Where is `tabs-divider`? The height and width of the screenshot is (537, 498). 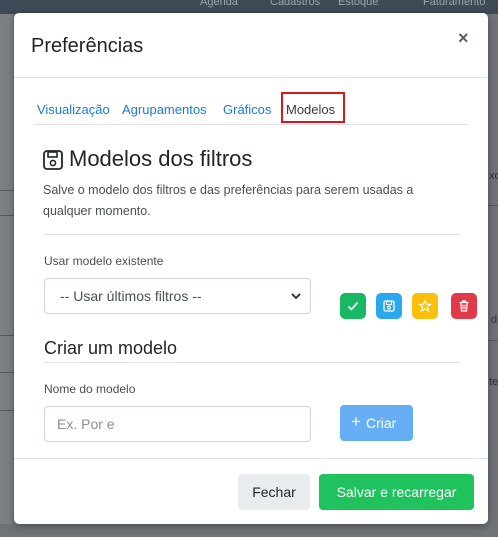
tabs-divider is located at coordinates (251, 124).